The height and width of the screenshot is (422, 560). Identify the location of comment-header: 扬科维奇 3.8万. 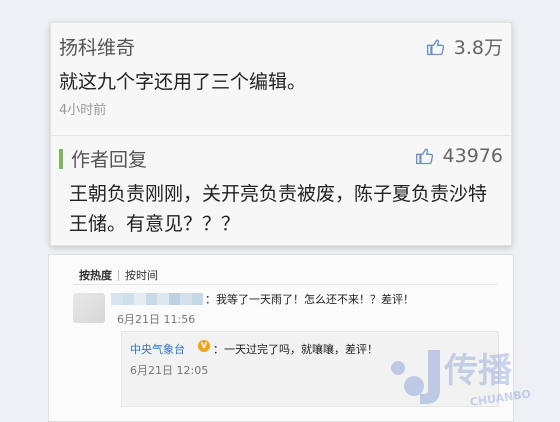
(281, 46).